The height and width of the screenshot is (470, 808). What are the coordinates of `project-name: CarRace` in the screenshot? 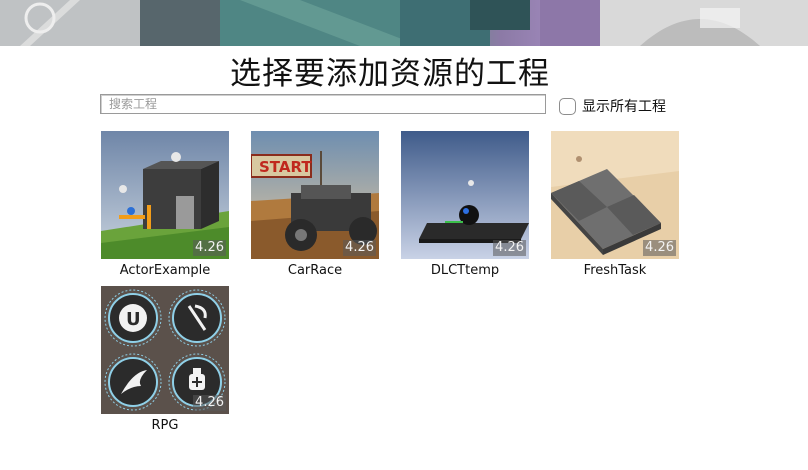 It's located at (315, 270).